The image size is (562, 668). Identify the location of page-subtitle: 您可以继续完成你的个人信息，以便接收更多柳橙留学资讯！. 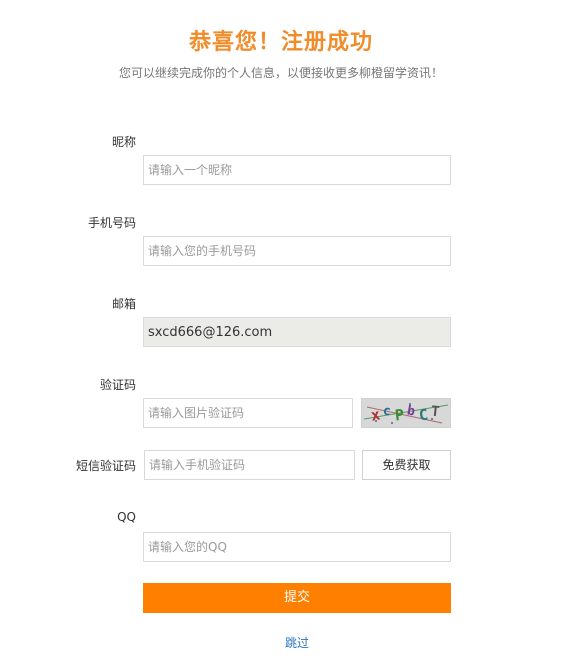
(280, 73).